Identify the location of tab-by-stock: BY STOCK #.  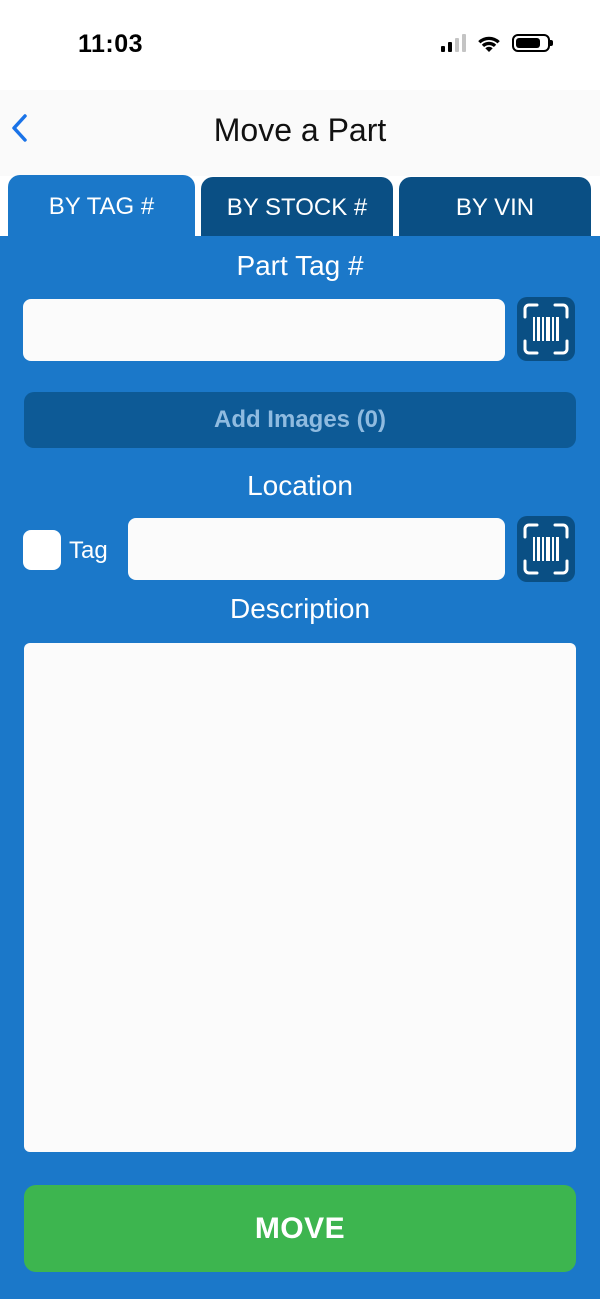
(297, 207).